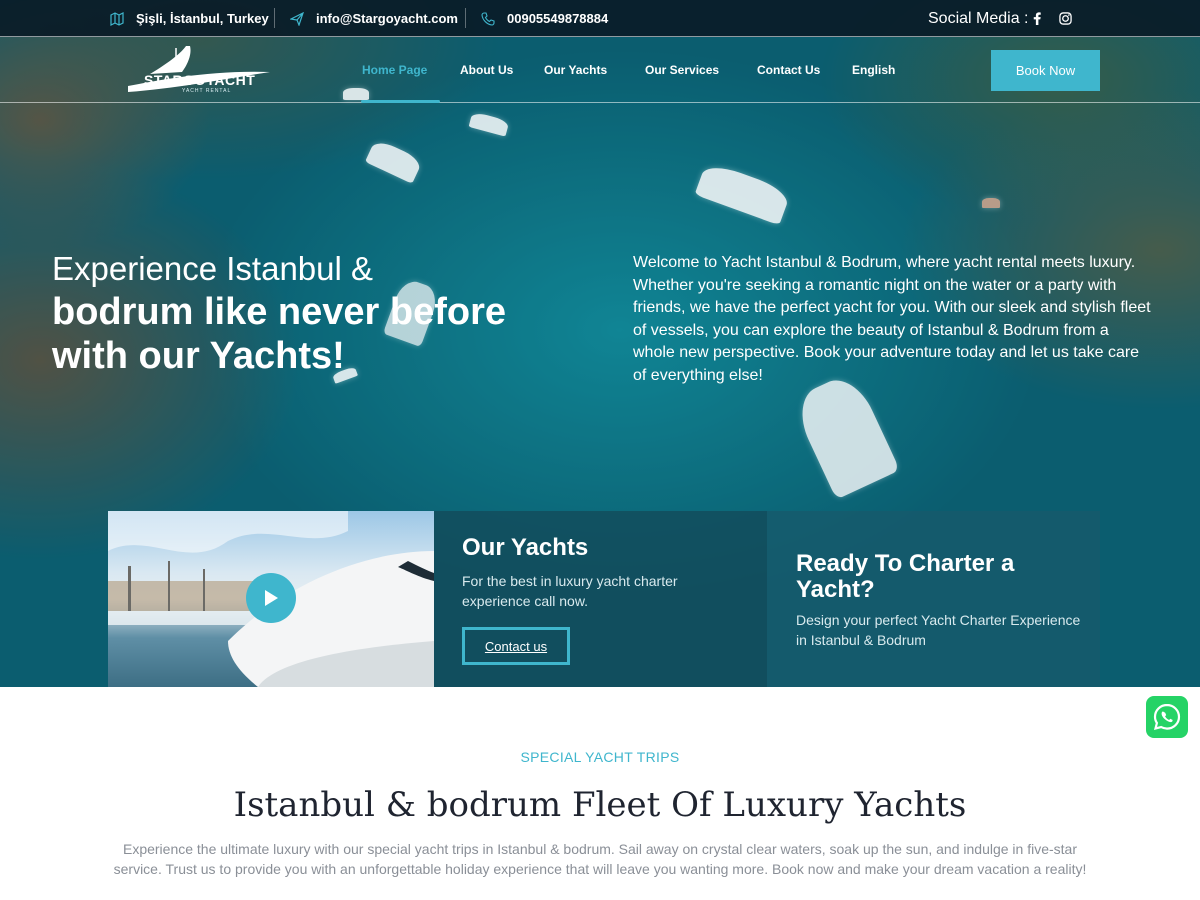 Image resolution: width=1200 pixels, height=900 pixels. Describe the element at coordinates (488, 18) in the screenshot. I see `phone-icon` at that location.